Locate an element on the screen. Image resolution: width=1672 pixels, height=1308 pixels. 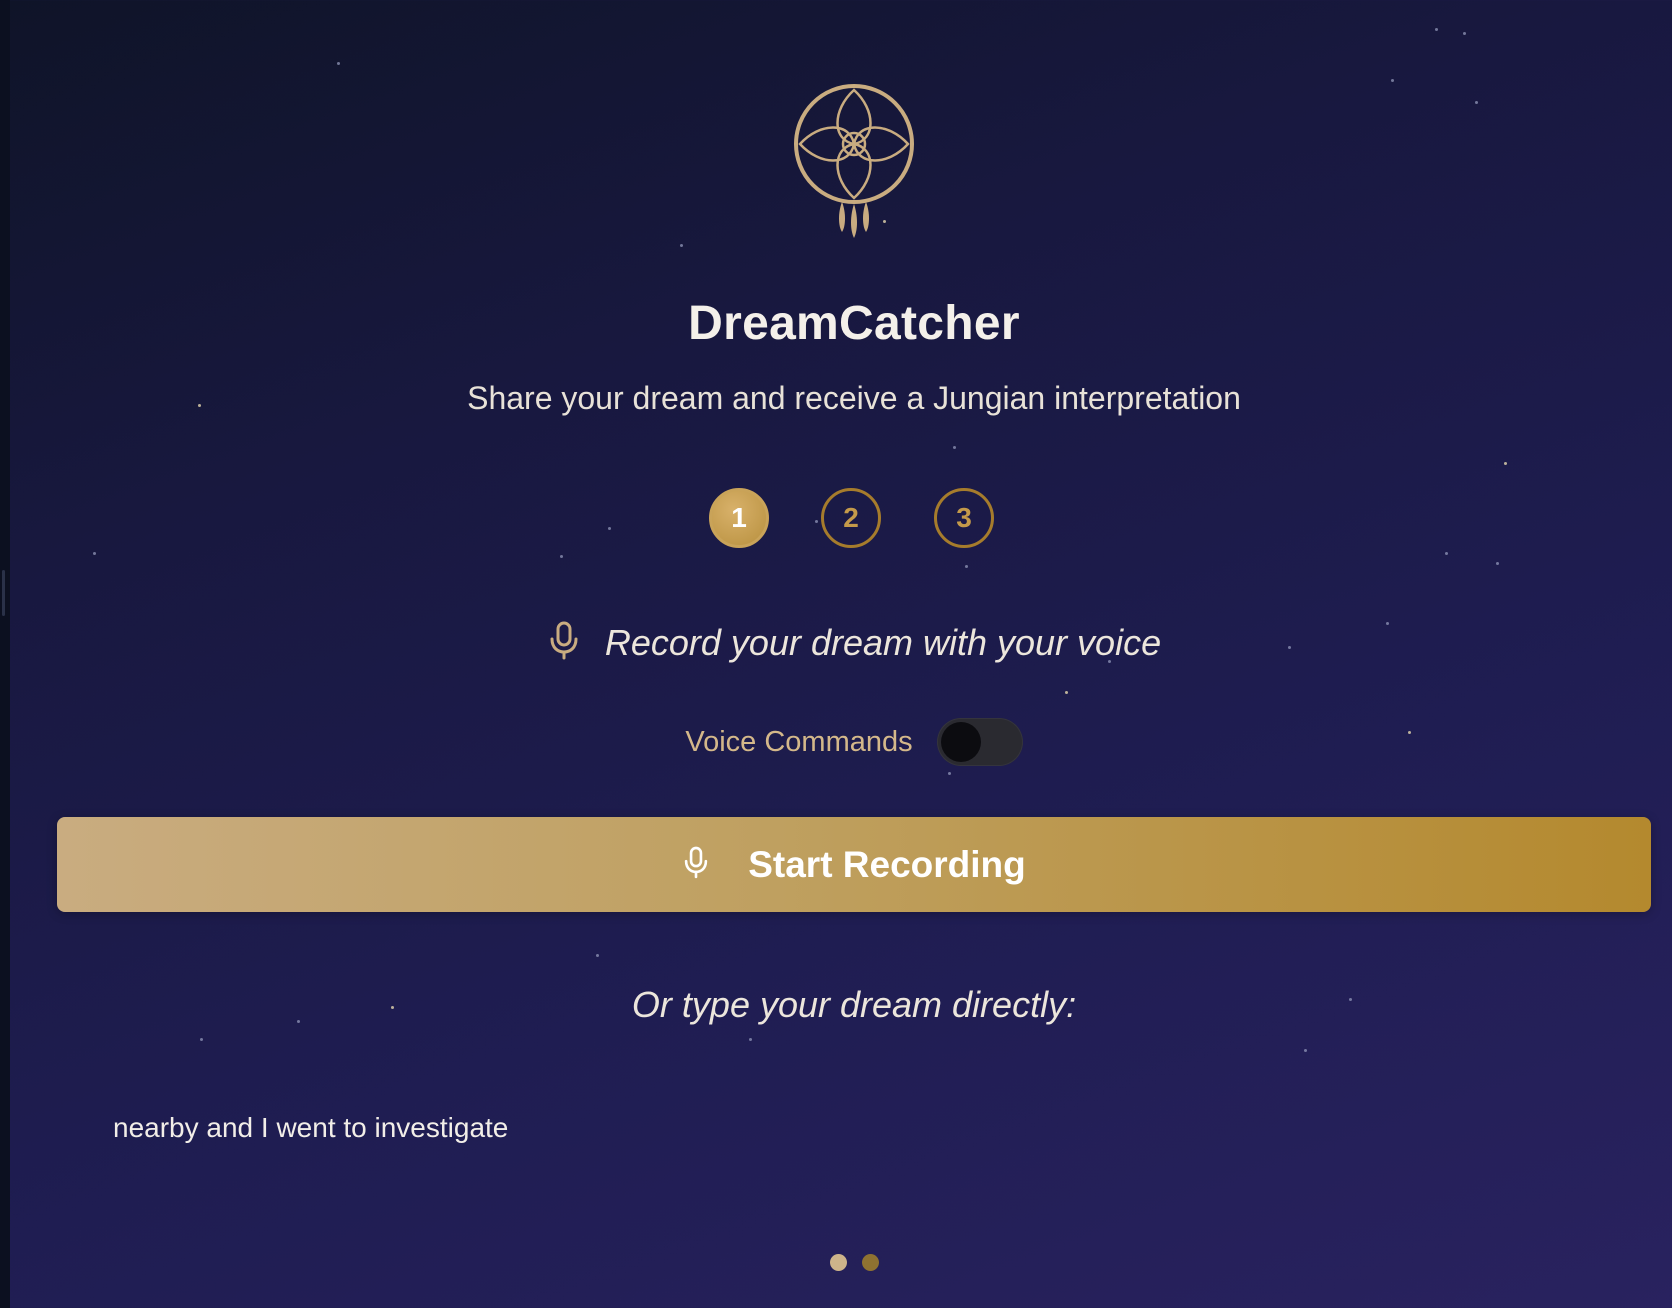
step-indicator: 1 2 3 is located at coordinates (854, 520).